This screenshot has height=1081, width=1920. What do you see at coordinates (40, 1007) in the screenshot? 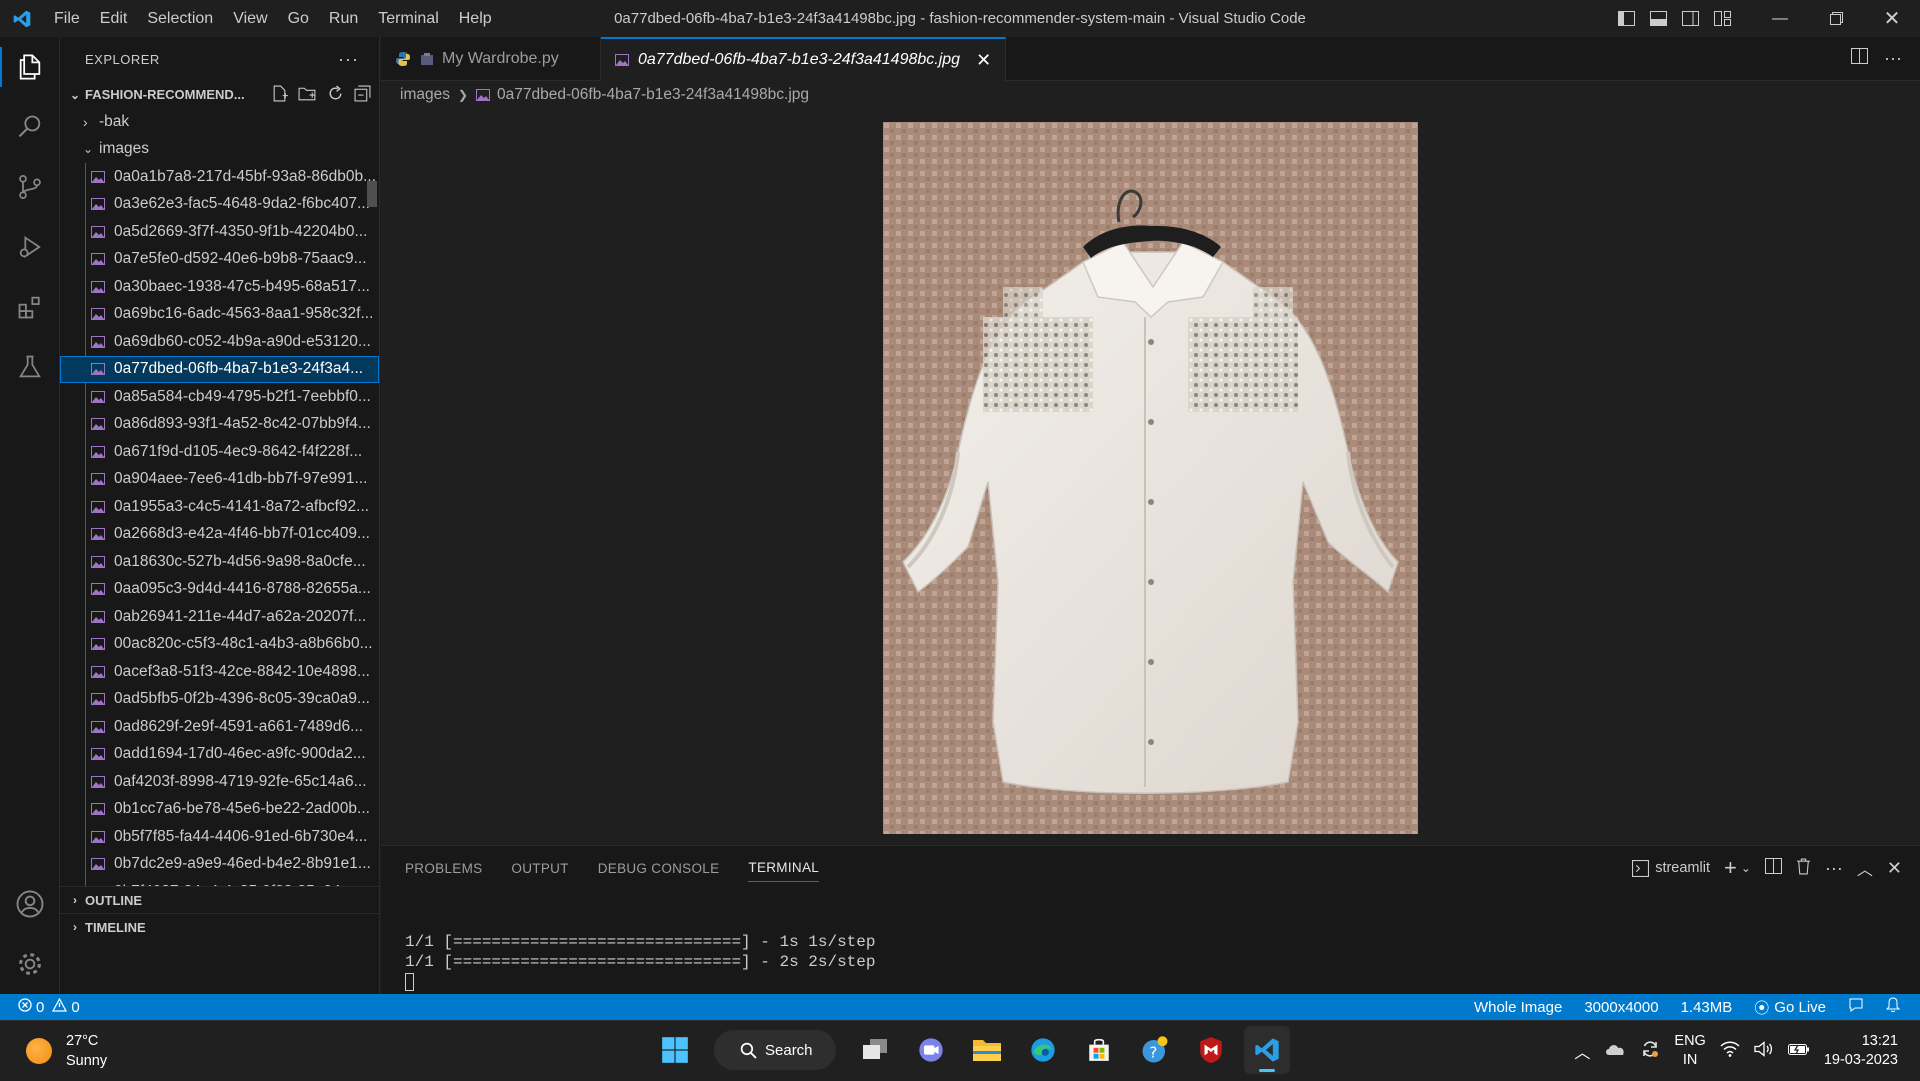
I see `problems-status: 0 0` at bounding box center [40, 1007].